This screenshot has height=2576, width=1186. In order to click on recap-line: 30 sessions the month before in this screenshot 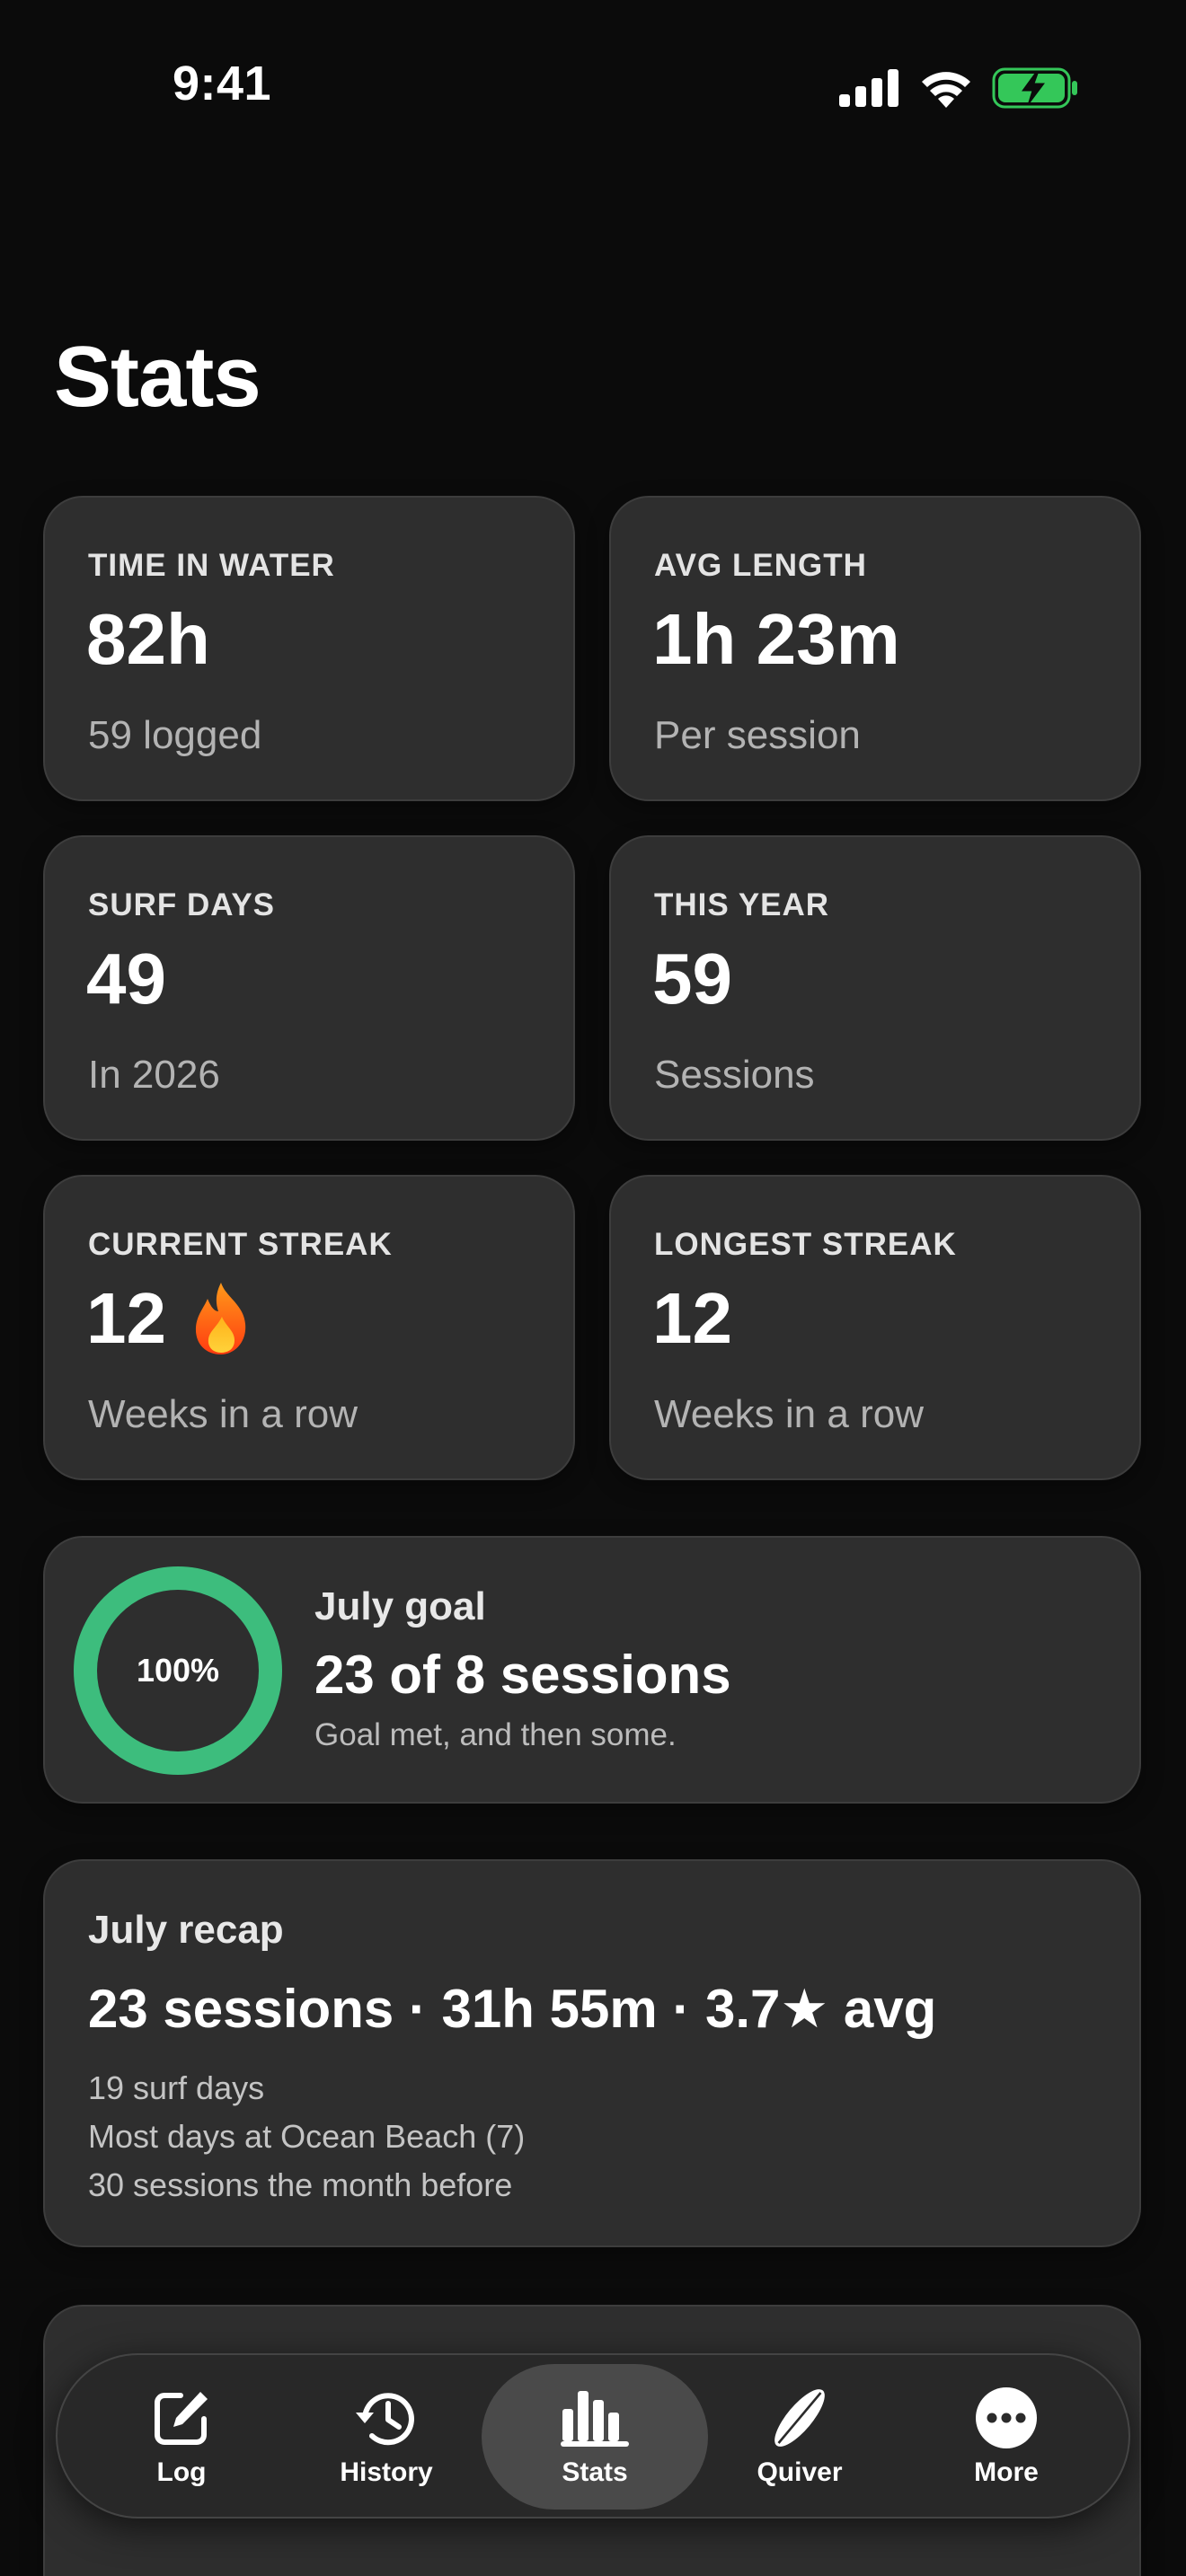, I will do `click(300, 2184)`.